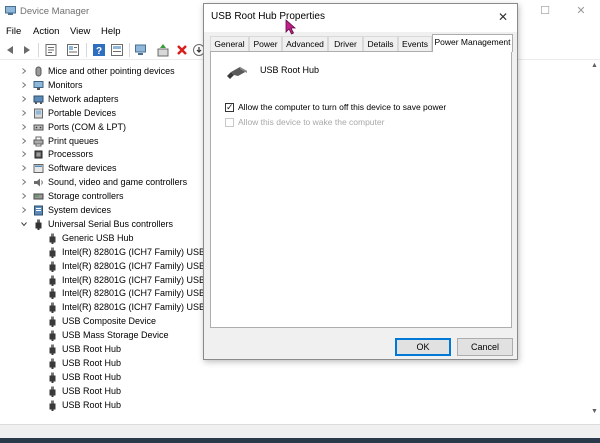 This screenshot has width=600, height=443. What do you see at coordinates (73, 140) in the screenshot?
I see `tree-item-label: Print queues` at bounding box center [73, 140].